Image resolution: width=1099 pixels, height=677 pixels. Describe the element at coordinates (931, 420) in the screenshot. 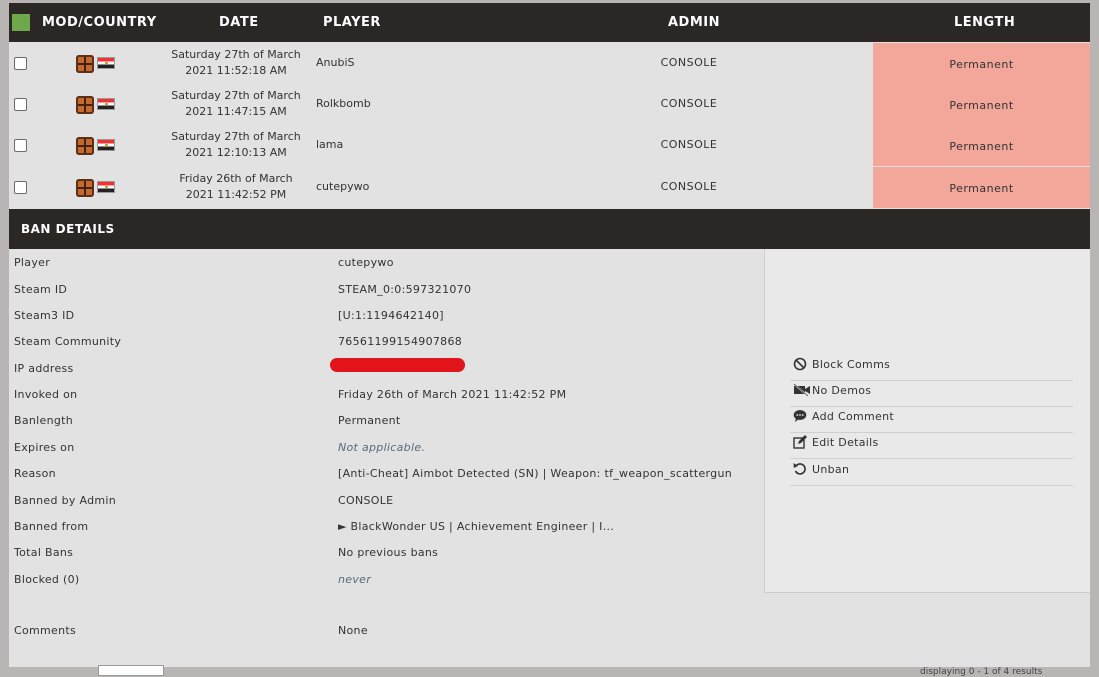

I see `action-add-comment: Add Comment` at that location.